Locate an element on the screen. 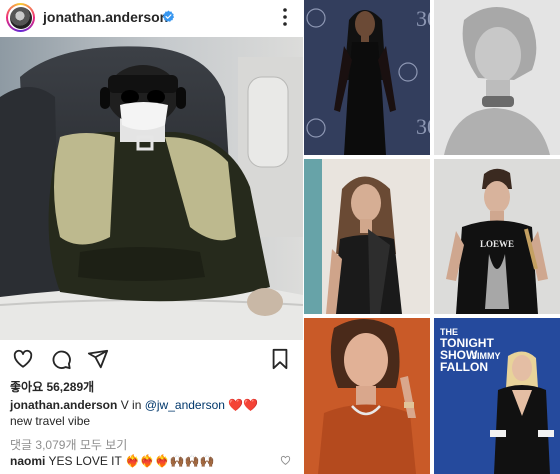 The height and width of the screenshot is (474, 560). comment-icon is located at coordinates (61, 359).